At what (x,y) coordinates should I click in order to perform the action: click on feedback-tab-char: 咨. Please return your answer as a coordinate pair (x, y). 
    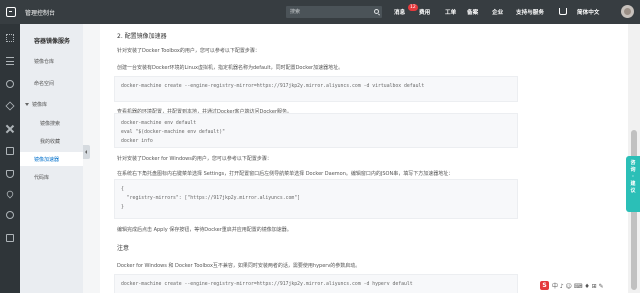
    Looking at the image, I should click on (633, 163).